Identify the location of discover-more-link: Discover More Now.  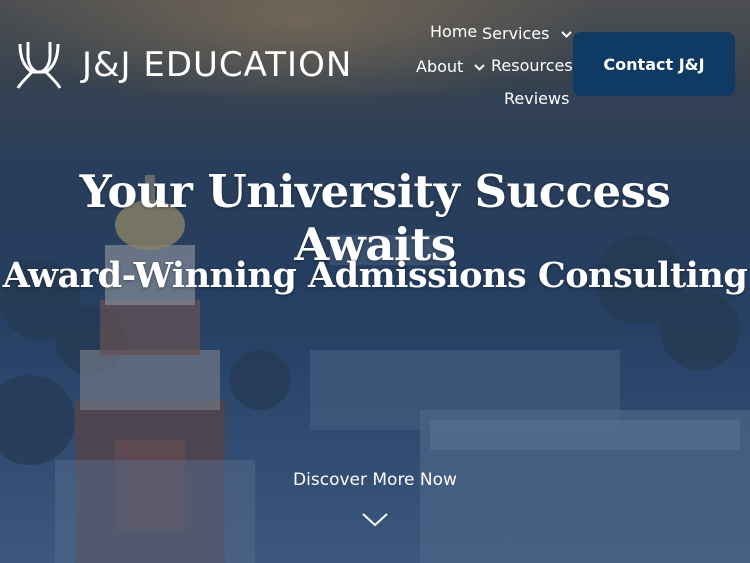
(375, 480).